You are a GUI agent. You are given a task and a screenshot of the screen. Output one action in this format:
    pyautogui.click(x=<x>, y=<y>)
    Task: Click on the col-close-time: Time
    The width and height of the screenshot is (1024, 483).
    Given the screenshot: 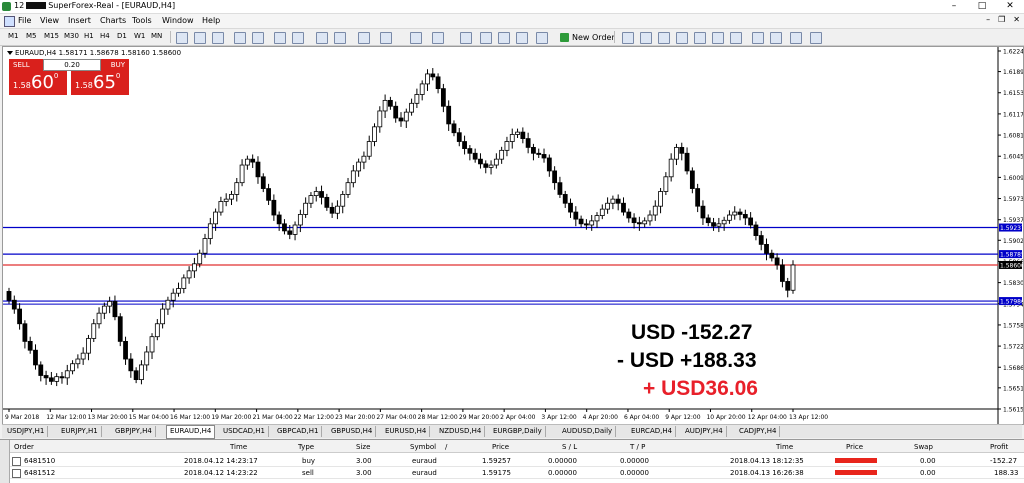 What is the action you would take?
    pyautogui.click(x=784, y=447)
    